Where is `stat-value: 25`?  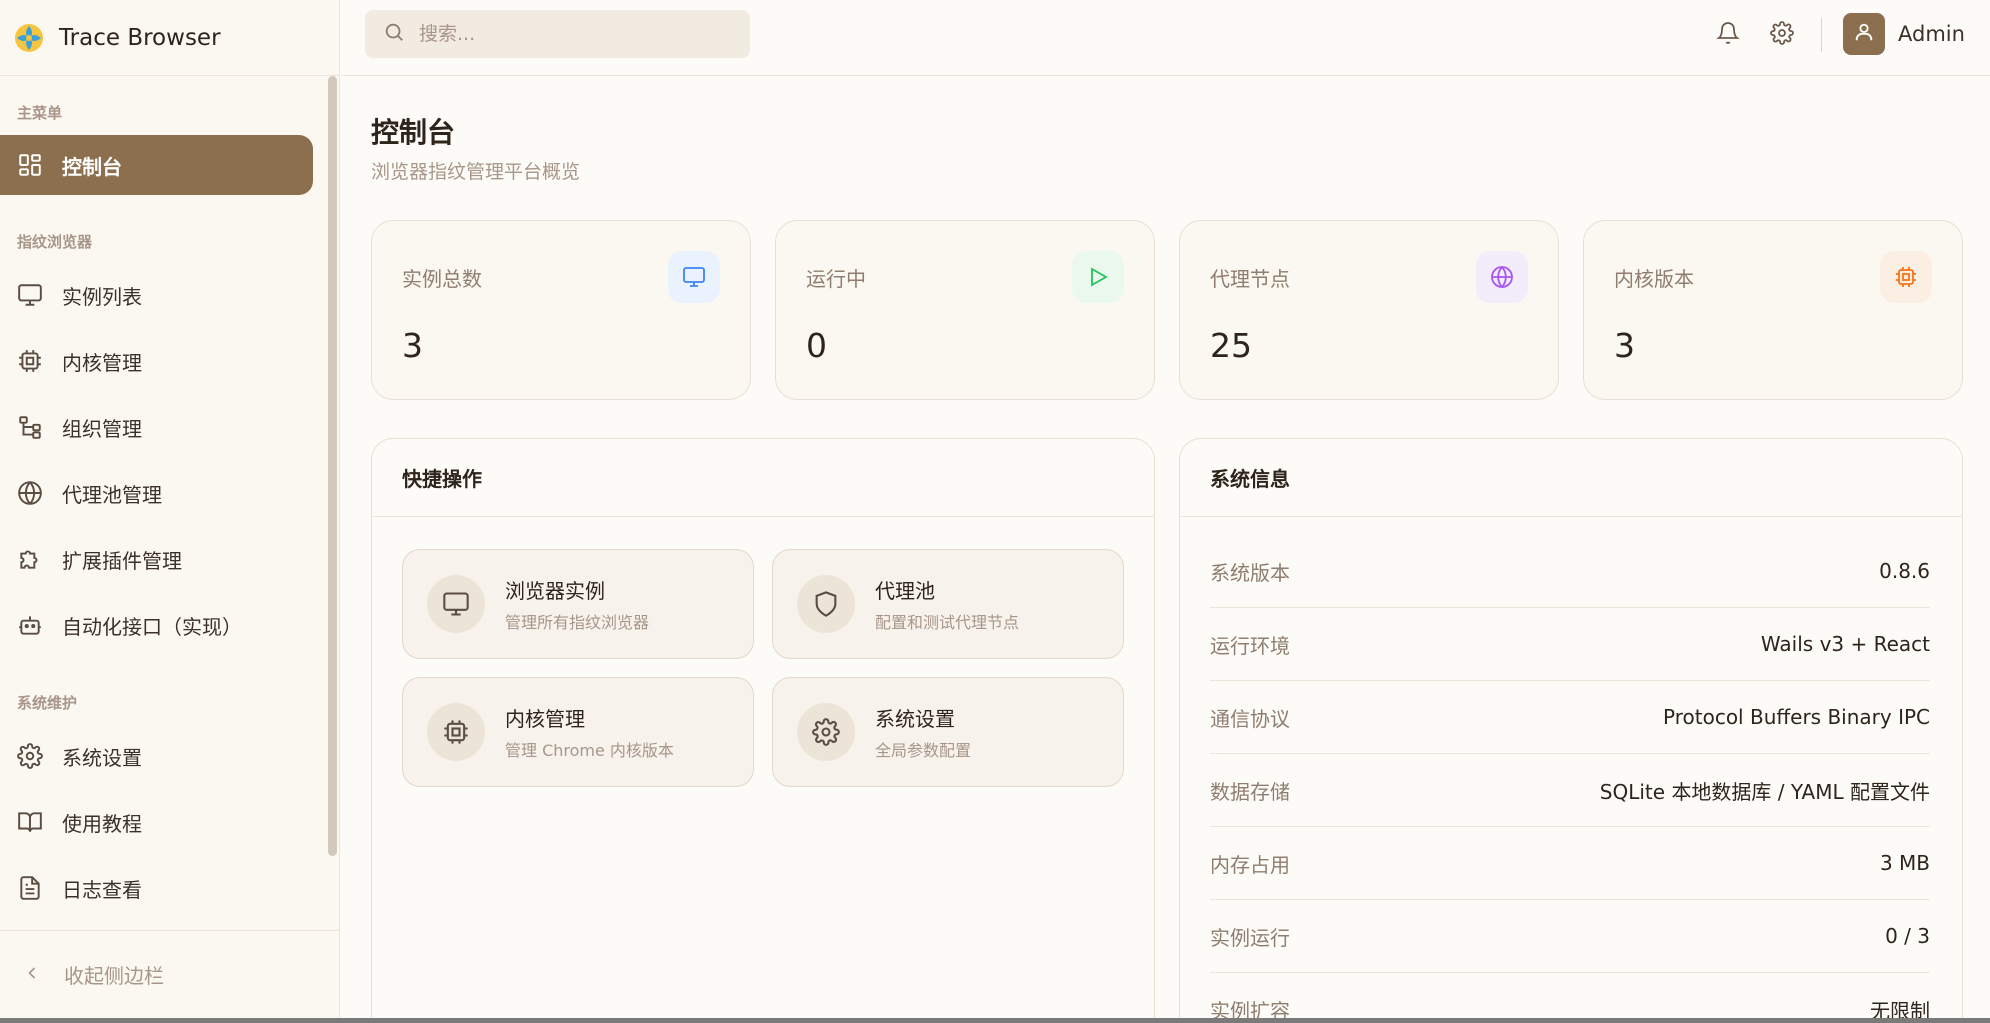
stat-value: 25 is located at coordinates (1231, 345).